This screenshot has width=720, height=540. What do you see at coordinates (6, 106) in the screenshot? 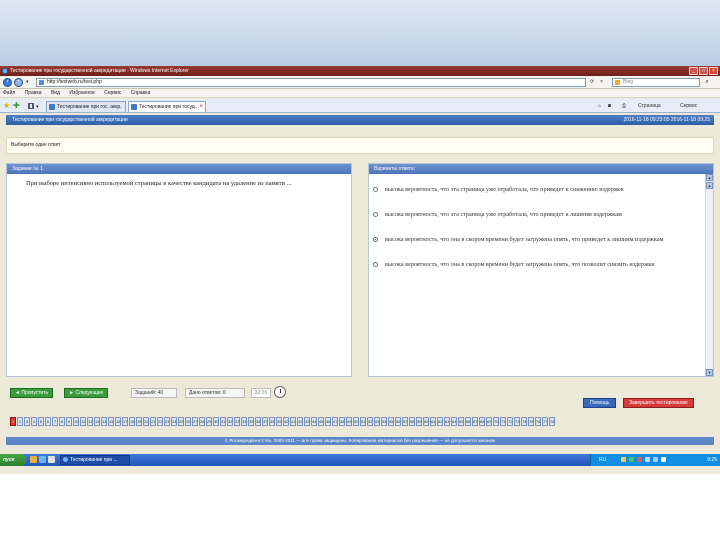
I see `favorites-star-icon: ★` at bounding box center [6, 106].